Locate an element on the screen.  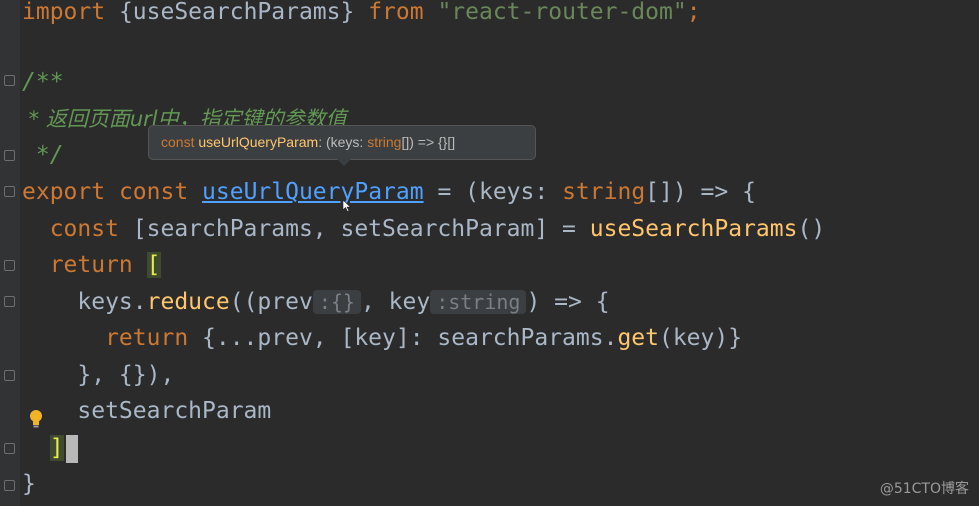
keyword: export is located at coordinates (64, 192).